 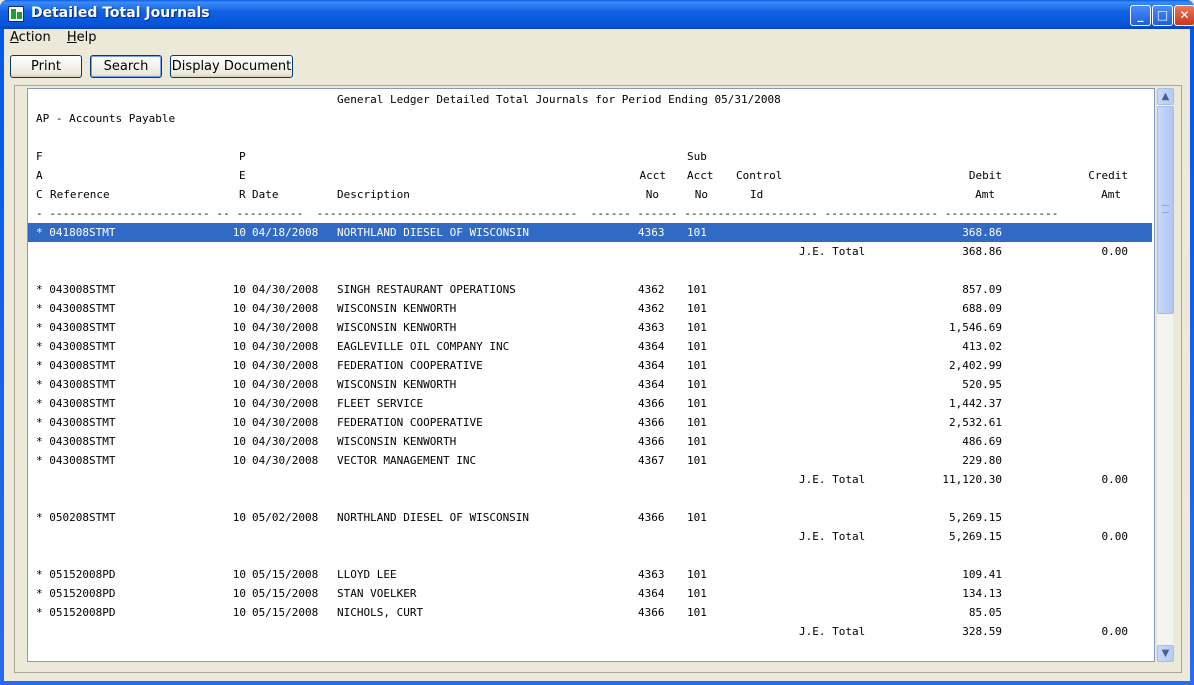 What do you see at coordinates (590, 251) in the screenshot?
I see `je-total-row: J.E. Total 368.86 0.00` at bounding box center [590, 251].